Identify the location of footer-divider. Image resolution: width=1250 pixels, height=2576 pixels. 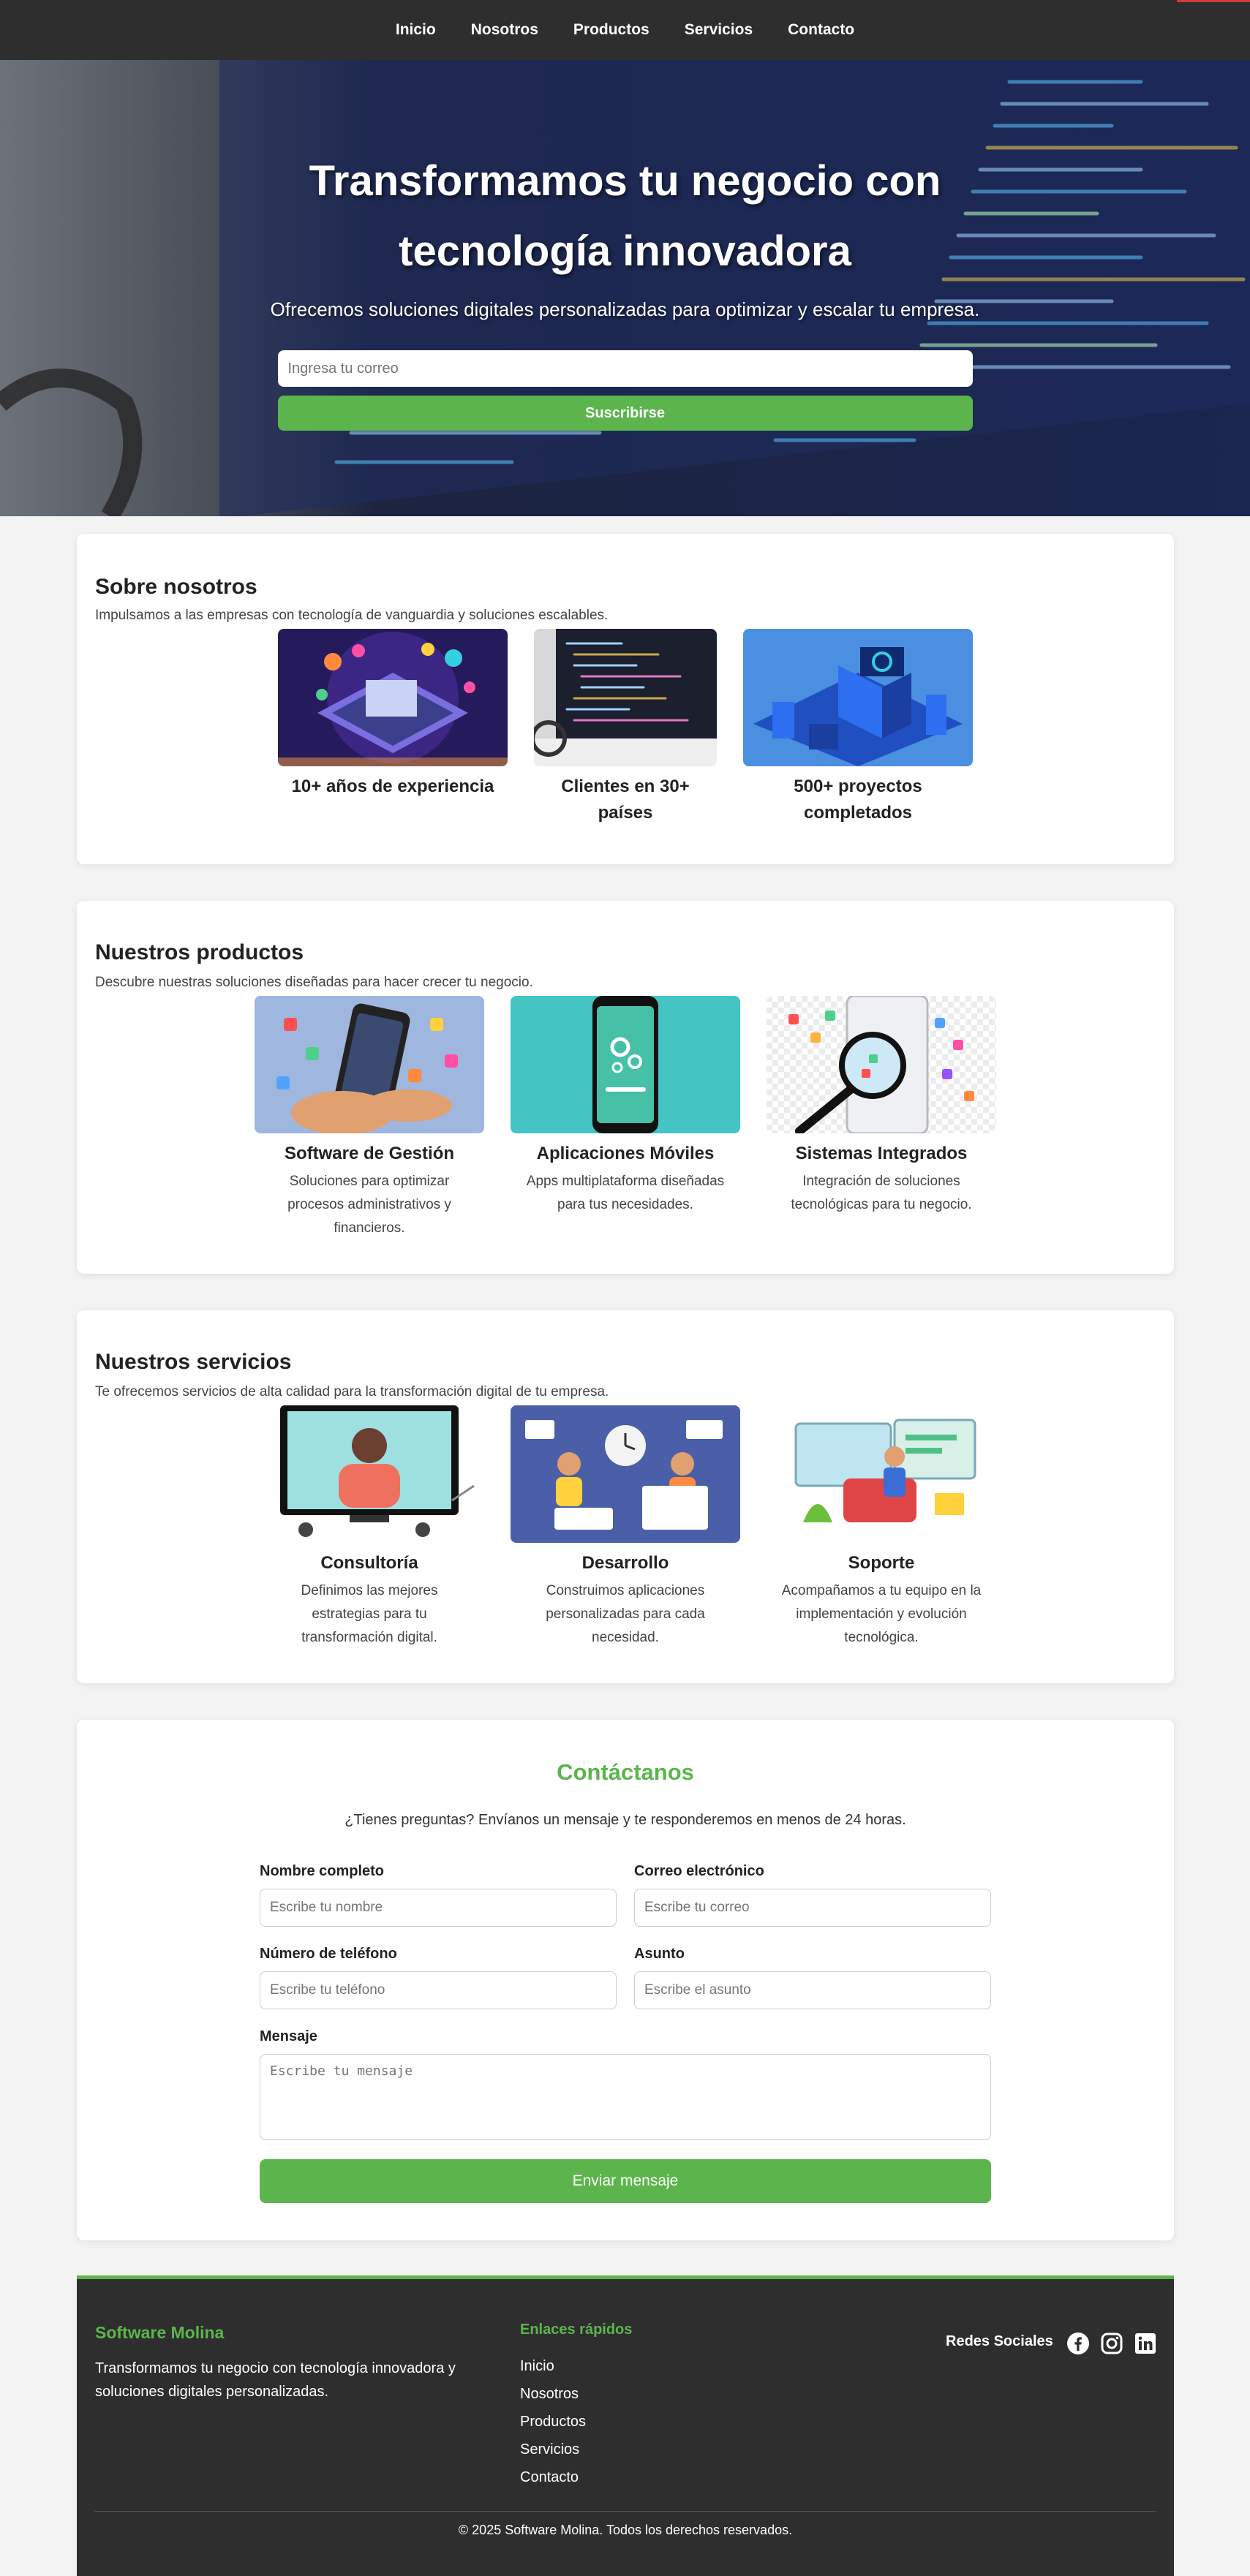
(625, 2511).